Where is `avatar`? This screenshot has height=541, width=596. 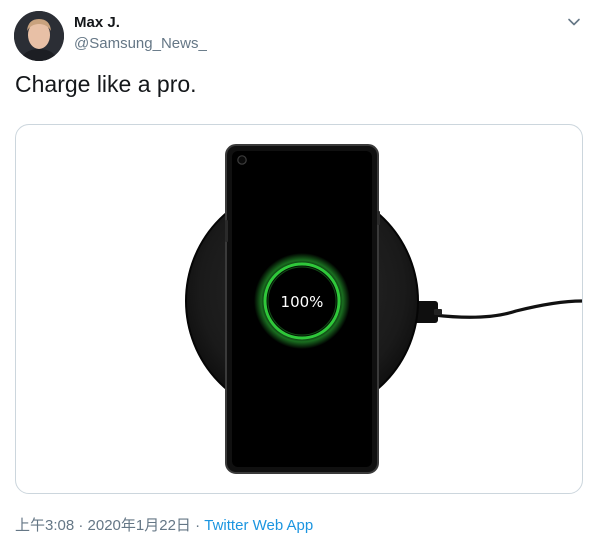
avatar is located at coordinates (39, 36).